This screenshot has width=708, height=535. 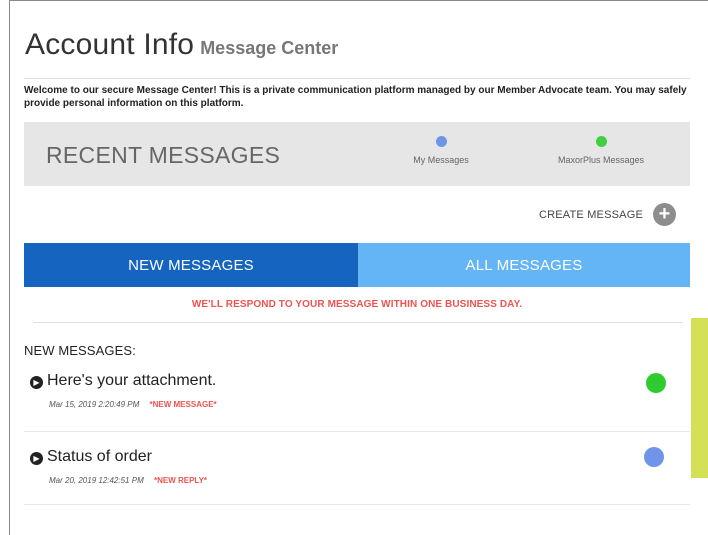 I want to click on message-subject: Status of order, so click(x=99, y=457).